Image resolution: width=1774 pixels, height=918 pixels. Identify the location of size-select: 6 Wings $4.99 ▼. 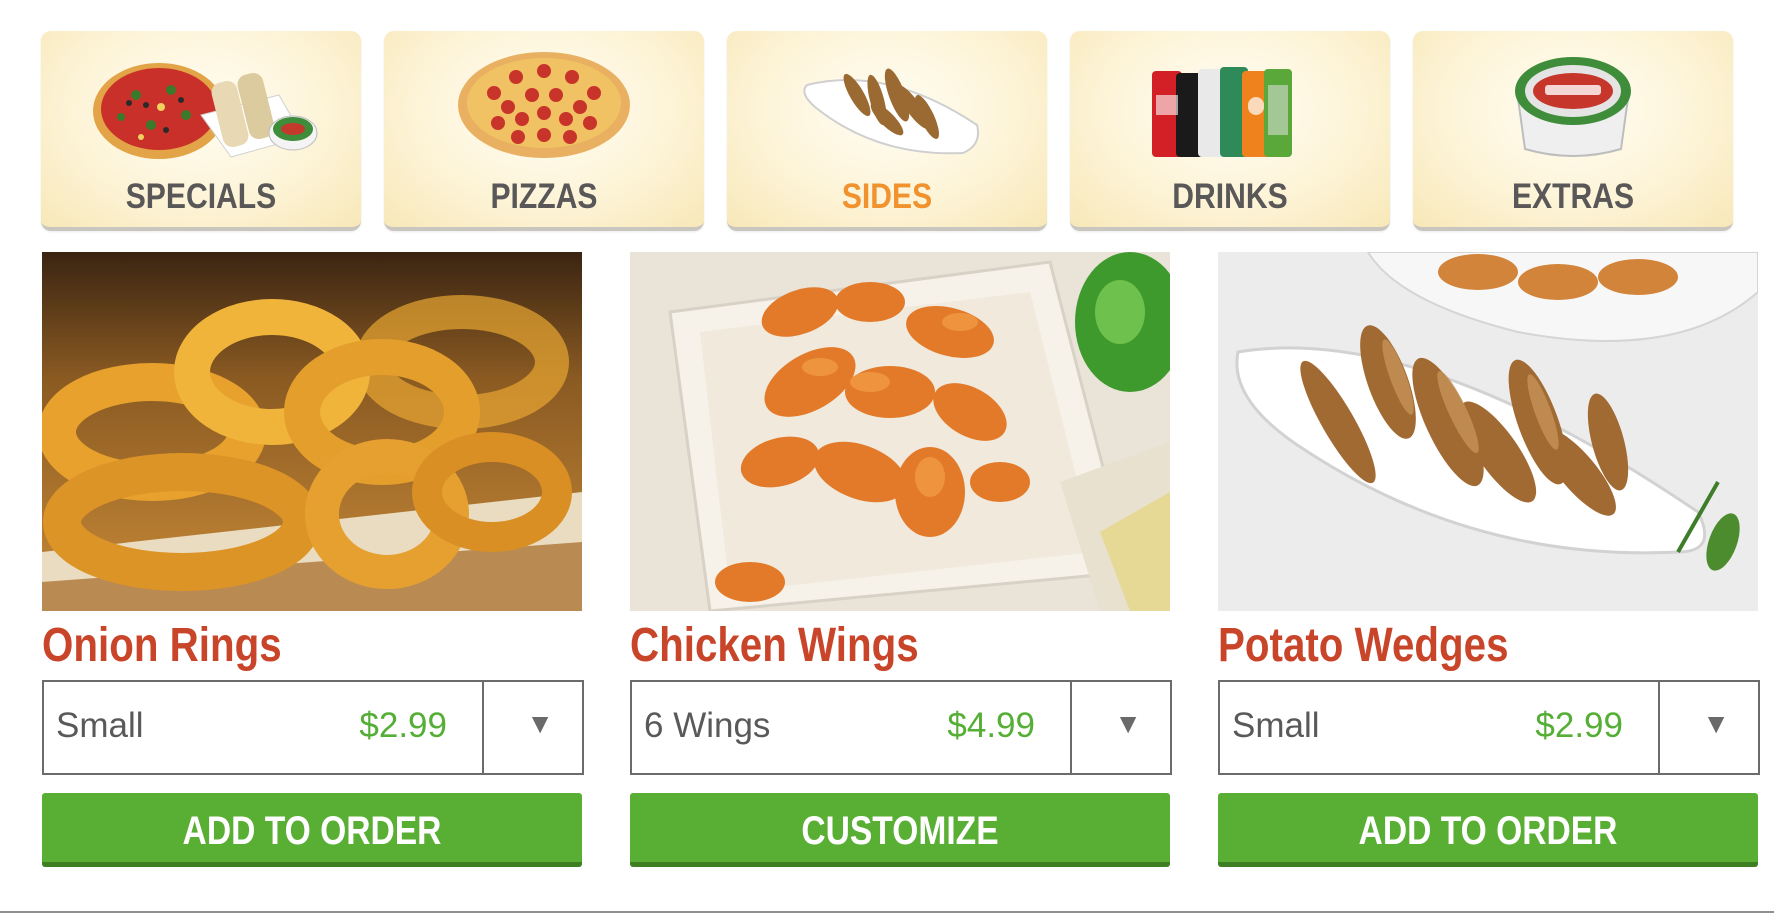
(901, 727).